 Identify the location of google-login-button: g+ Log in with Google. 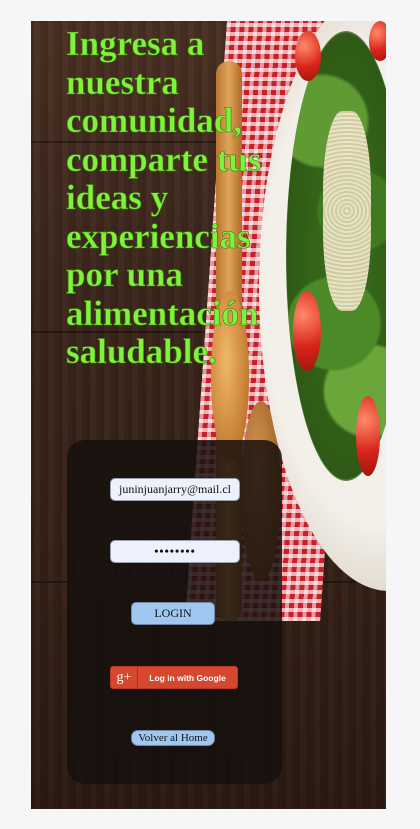
(174, 677).